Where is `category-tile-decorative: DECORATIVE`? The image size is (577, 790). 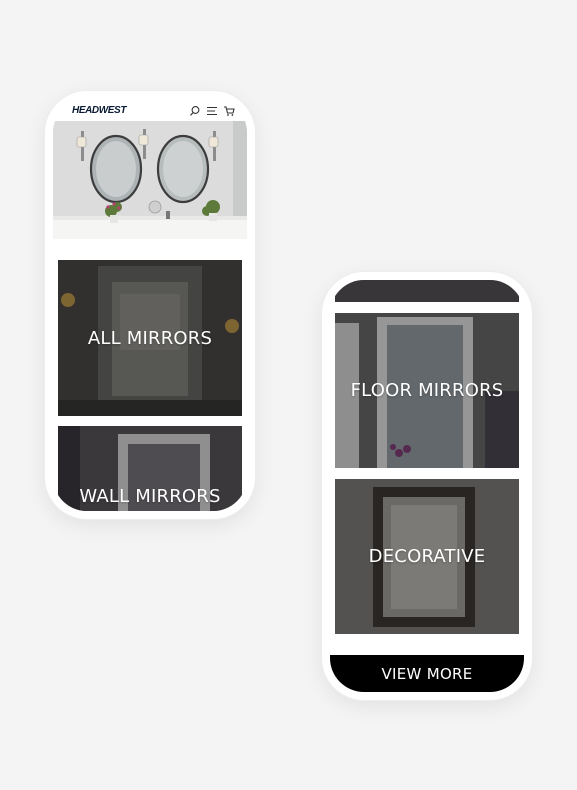
category-tile-decorative: DECORATIVE is located at coordinates (427, 556).